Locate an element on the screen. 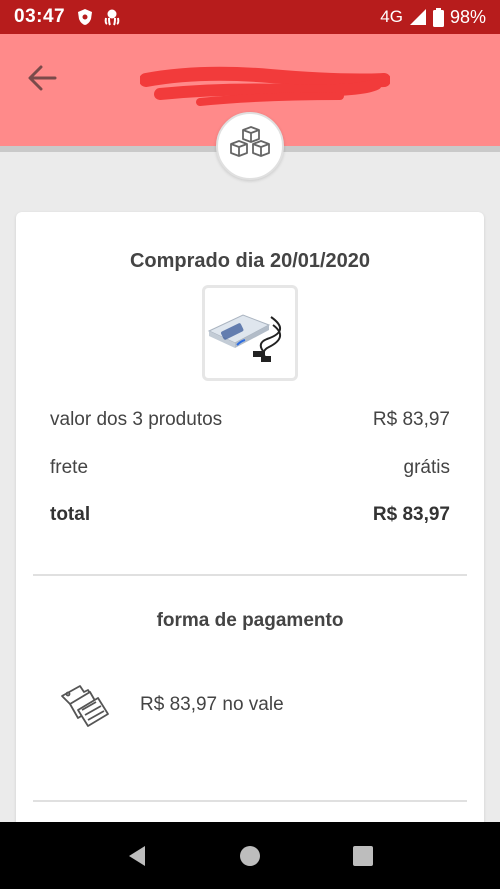 The width and height of the screenshot is (500, 889). circle-home-icon is located at coordinates (249, 855).